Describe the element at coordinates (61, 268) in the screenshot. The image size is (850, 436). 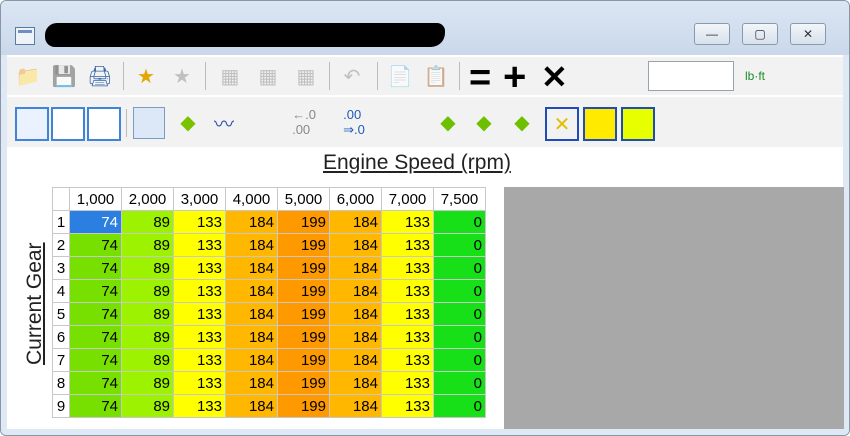
I see `row-header: 3` at that location.